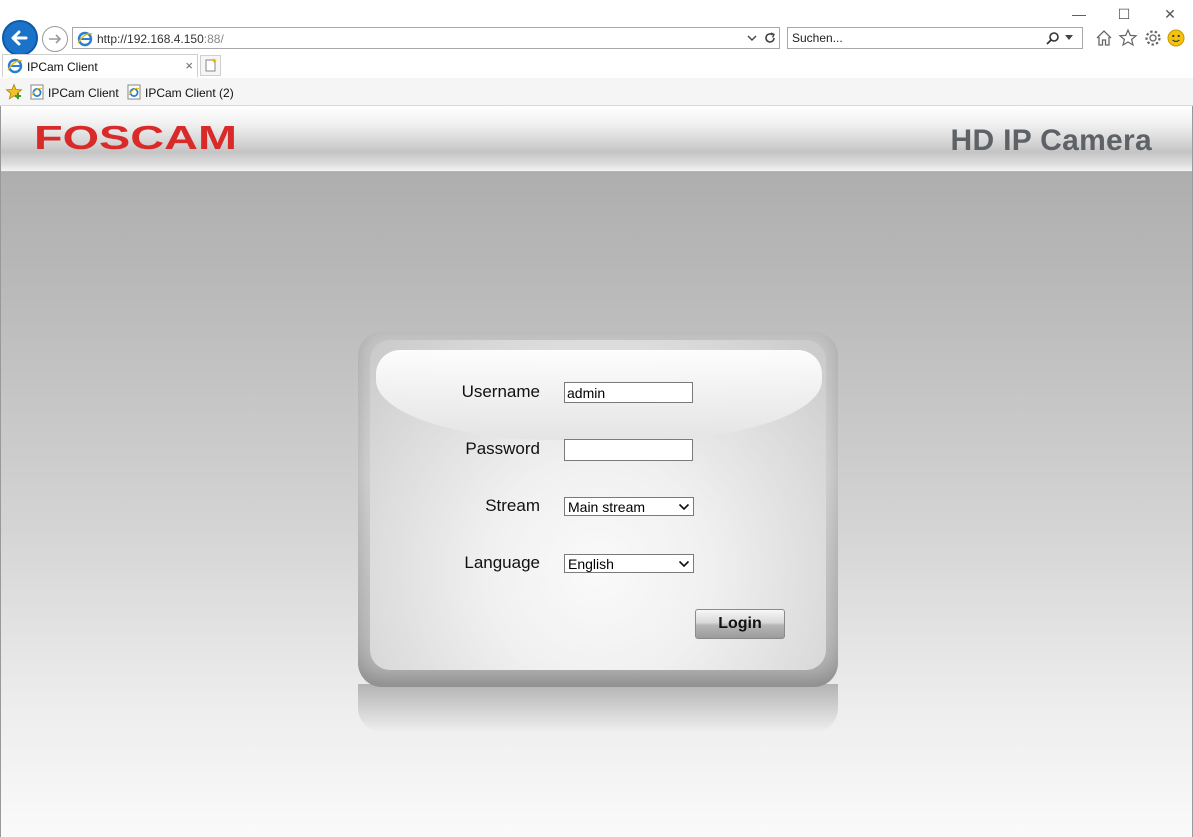 This screenshot has height=837, width=1193. I want to click on foscam-logo: FOSCAM, so click(135, 137).